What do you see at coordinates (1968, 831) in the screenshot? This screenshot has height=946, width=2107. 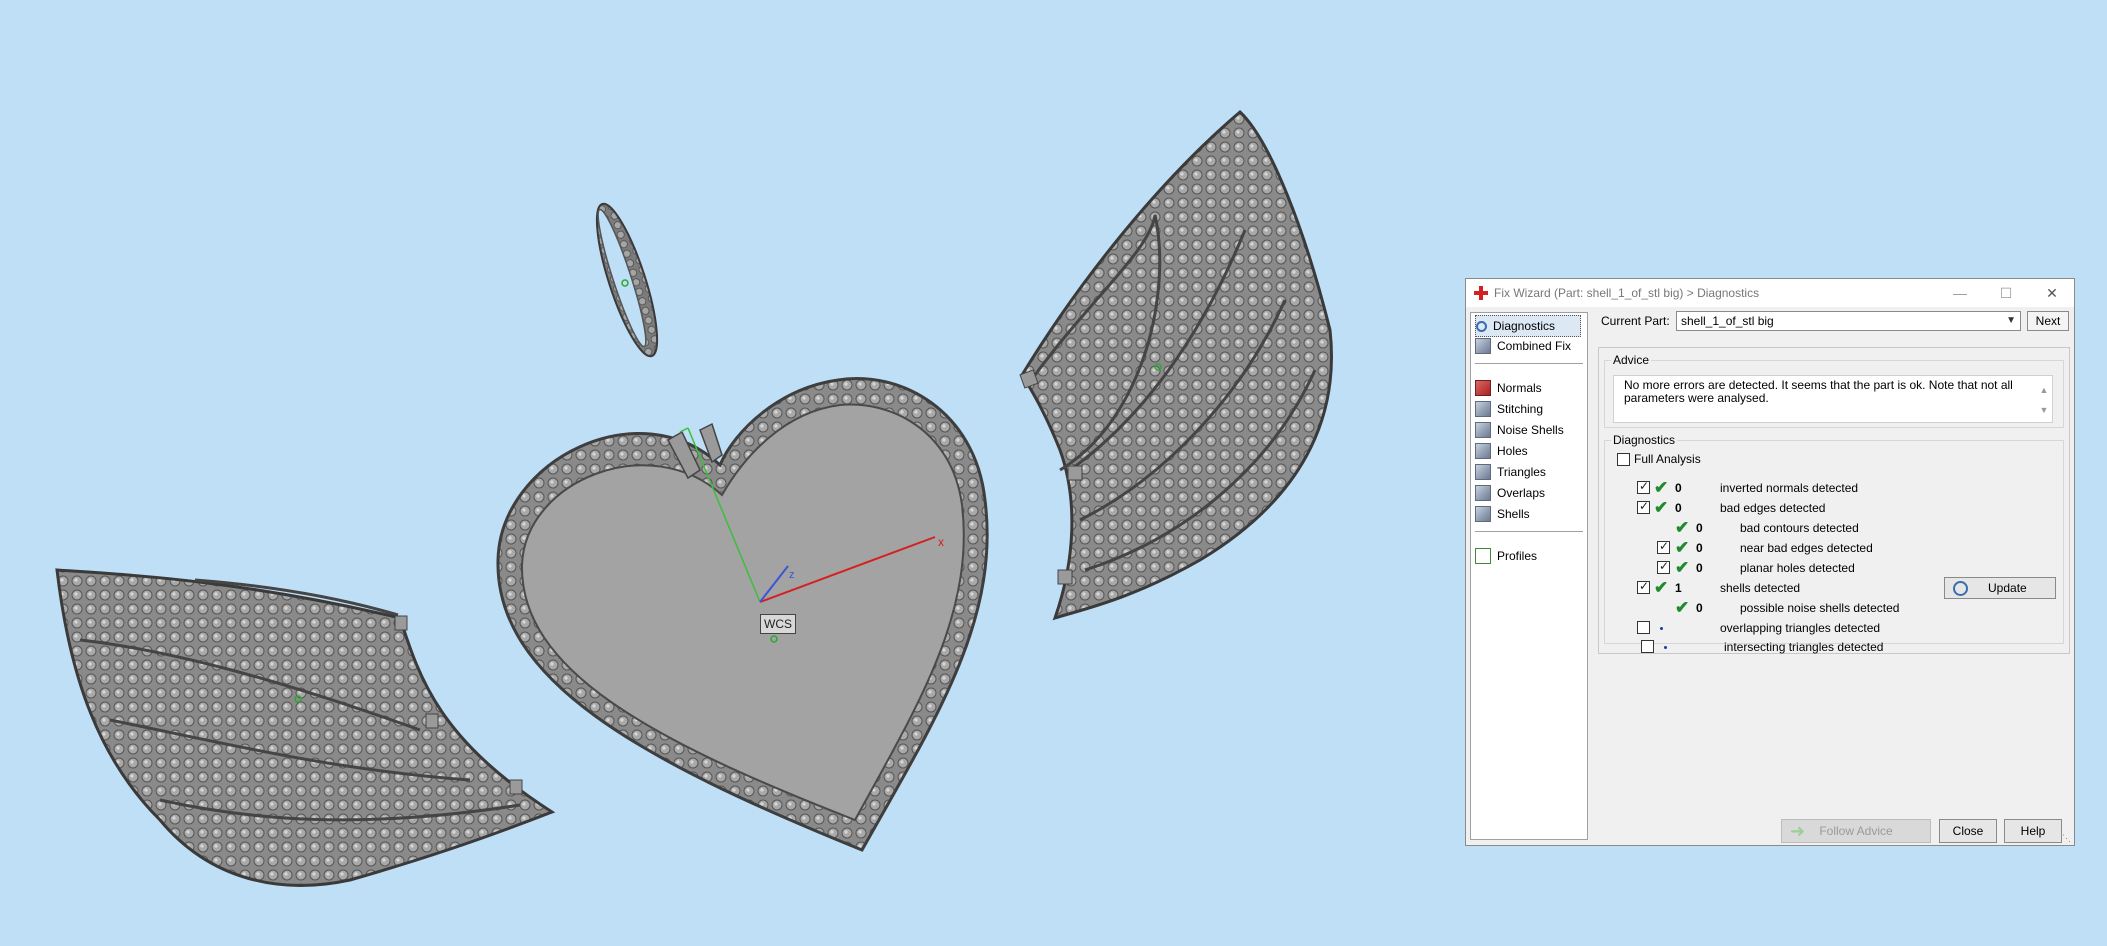 I see `close-button: Close` at bounding box center [1968, 831].